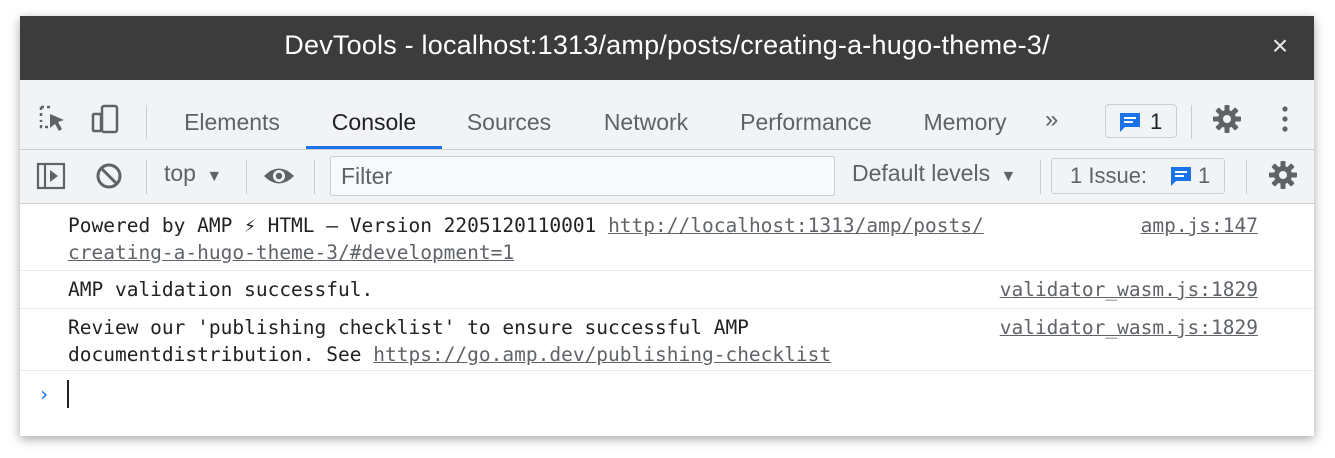 The image size is (1335, 458). Describe the element at coordinates (602, 354) in the screenshot. I see `message-link: https://go.amp.dev/publishing-checklist` at that location.